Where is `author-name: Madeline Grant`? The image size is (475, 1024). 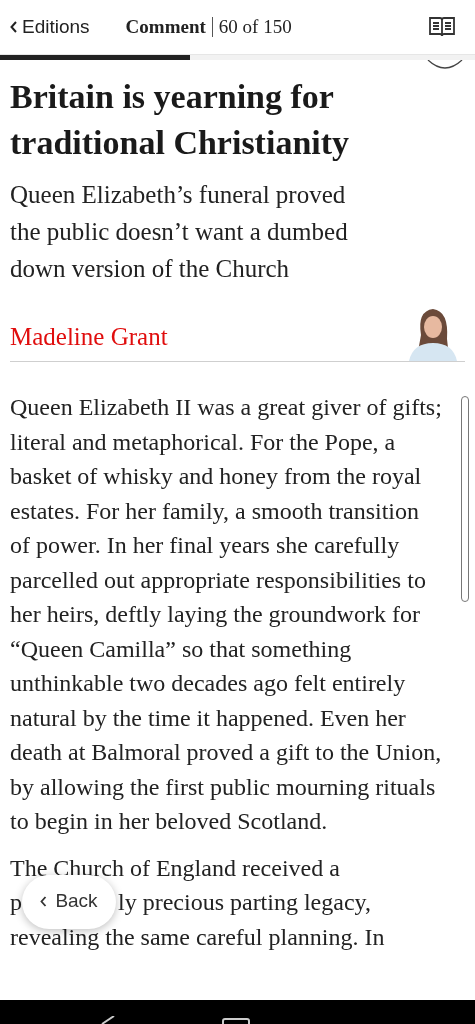
author-name: Madeline Grant is located at coordinates (89, 336).